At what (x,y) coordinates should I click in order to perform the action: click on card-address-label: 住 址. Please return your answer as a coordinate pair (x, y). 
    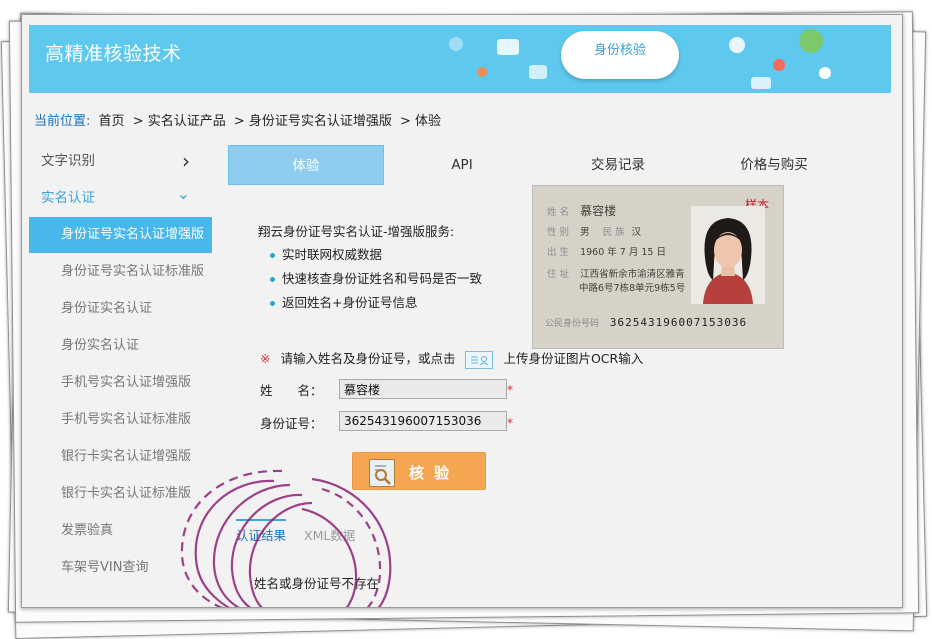
    Looking at the image, I should click on (558, 274).